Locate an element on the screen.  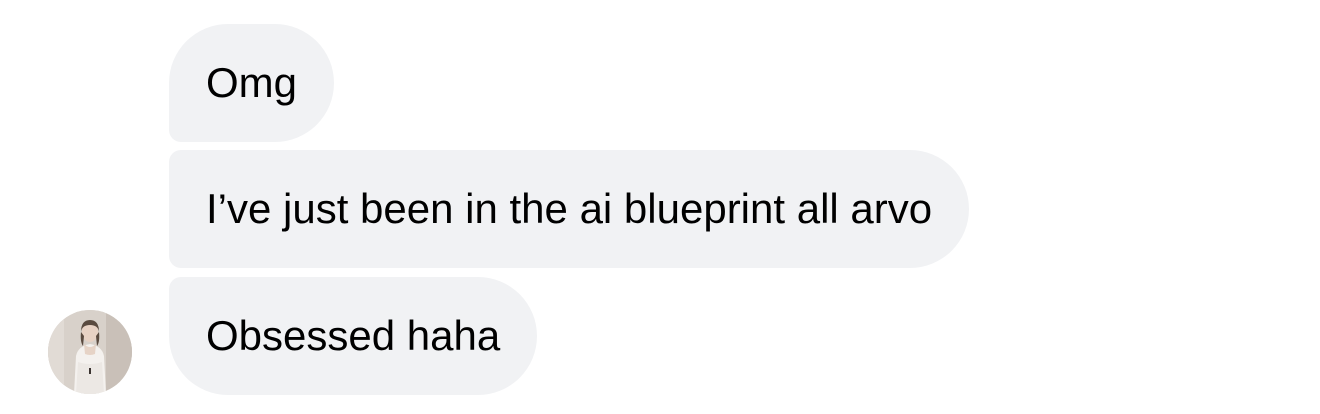
message-text: Obsessed haha is located at coordinates (353, 335).